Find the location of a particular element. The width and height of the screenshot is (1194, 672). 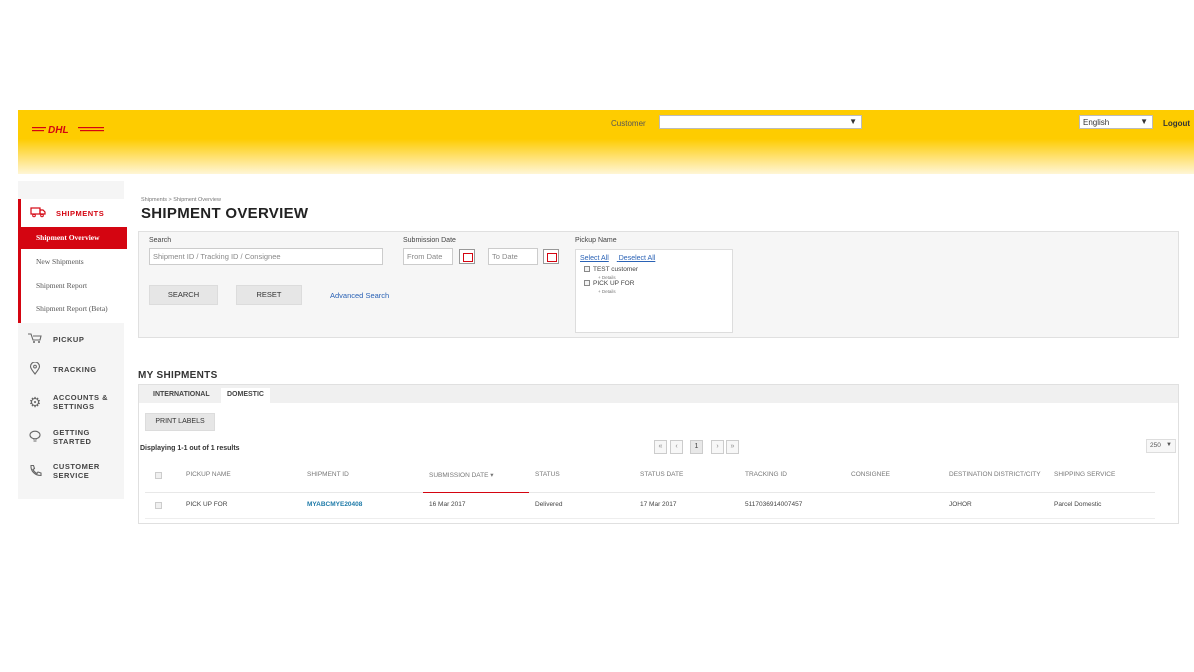

dhl-logo: DHL is located at coordinates (68, 129).